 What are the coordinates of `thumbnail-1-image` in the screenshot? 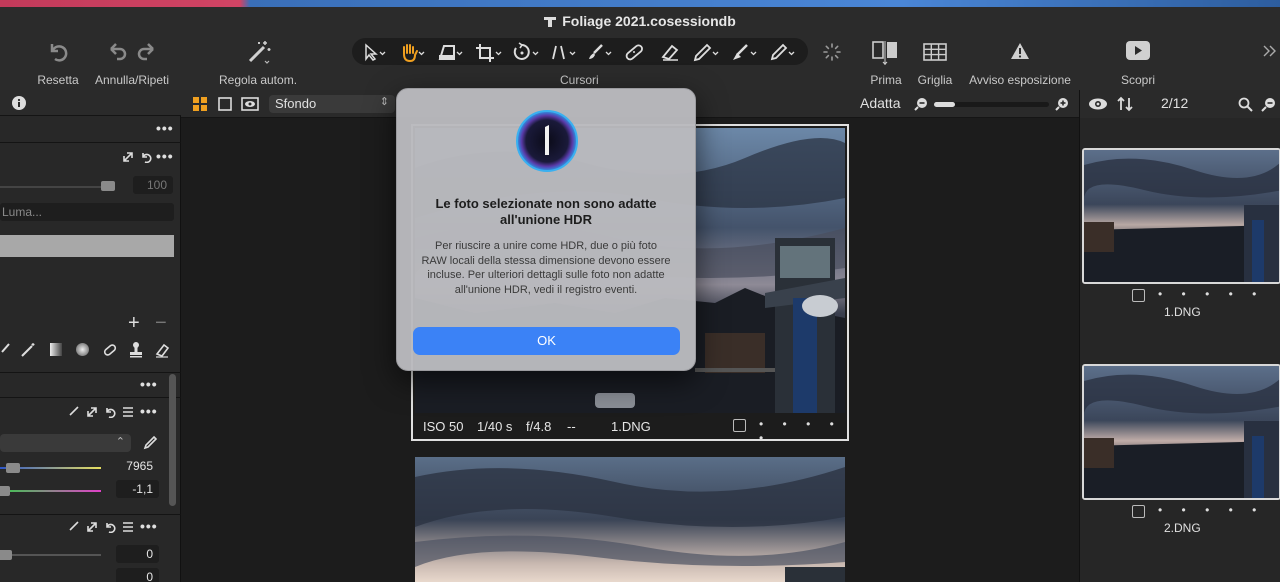 It's located at (1181, 216).